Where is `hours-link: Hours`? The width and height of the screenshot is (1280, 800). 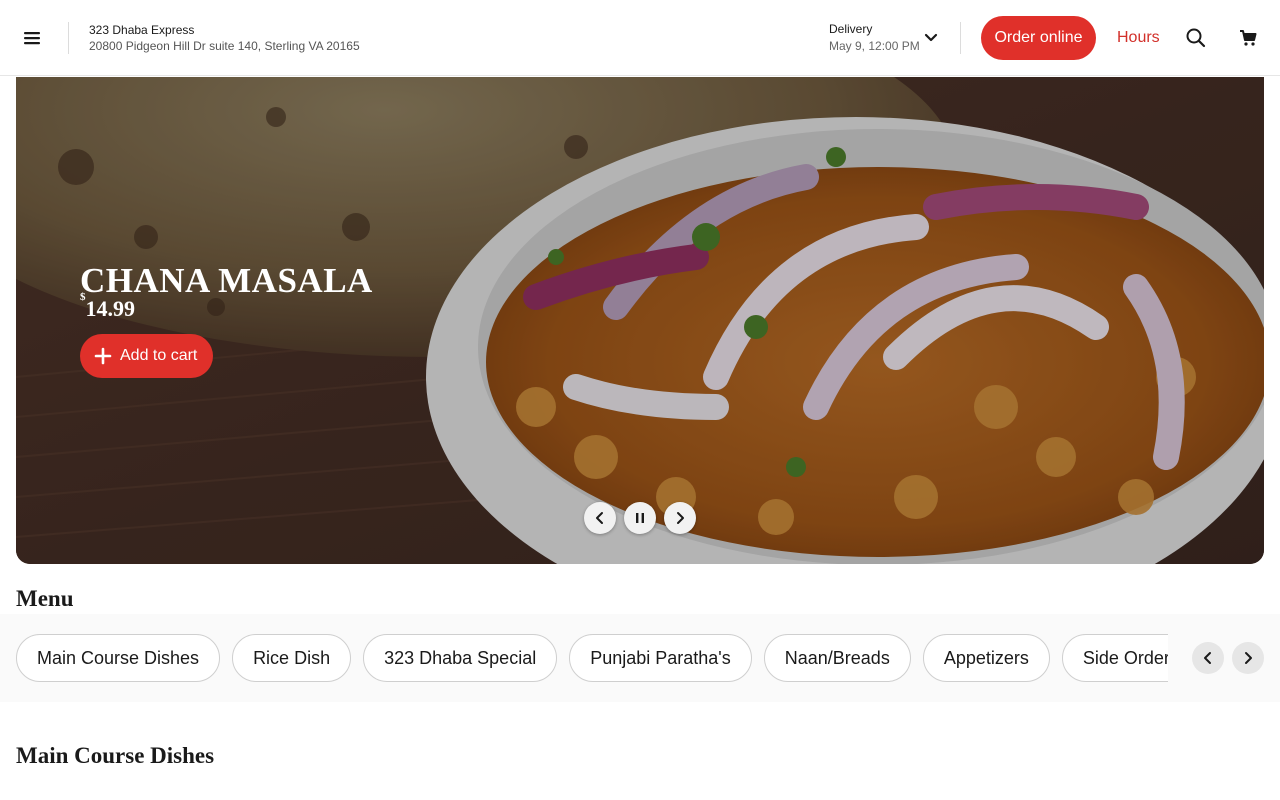 hours-link: Hours is located at coordinates (1138, 38).